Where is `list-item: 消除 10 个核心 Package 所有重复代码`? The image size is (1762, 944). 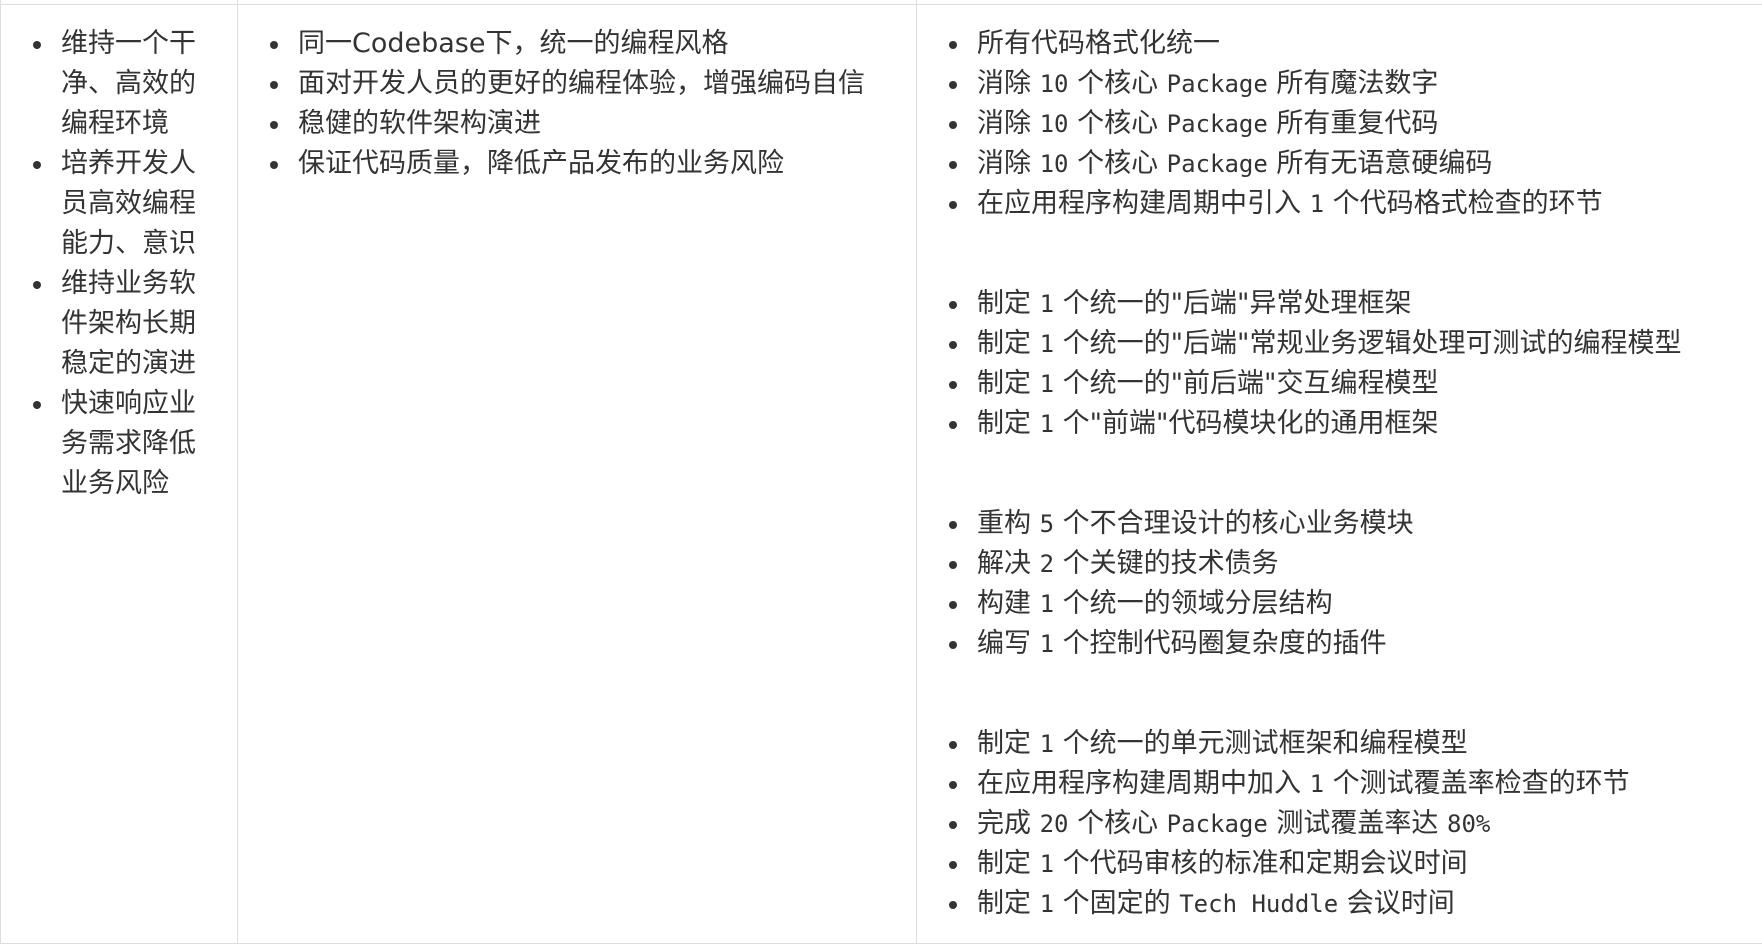
list-item: 消除 10 个核心 Package 所有重复代码 is located at coordinates (1339, 124).